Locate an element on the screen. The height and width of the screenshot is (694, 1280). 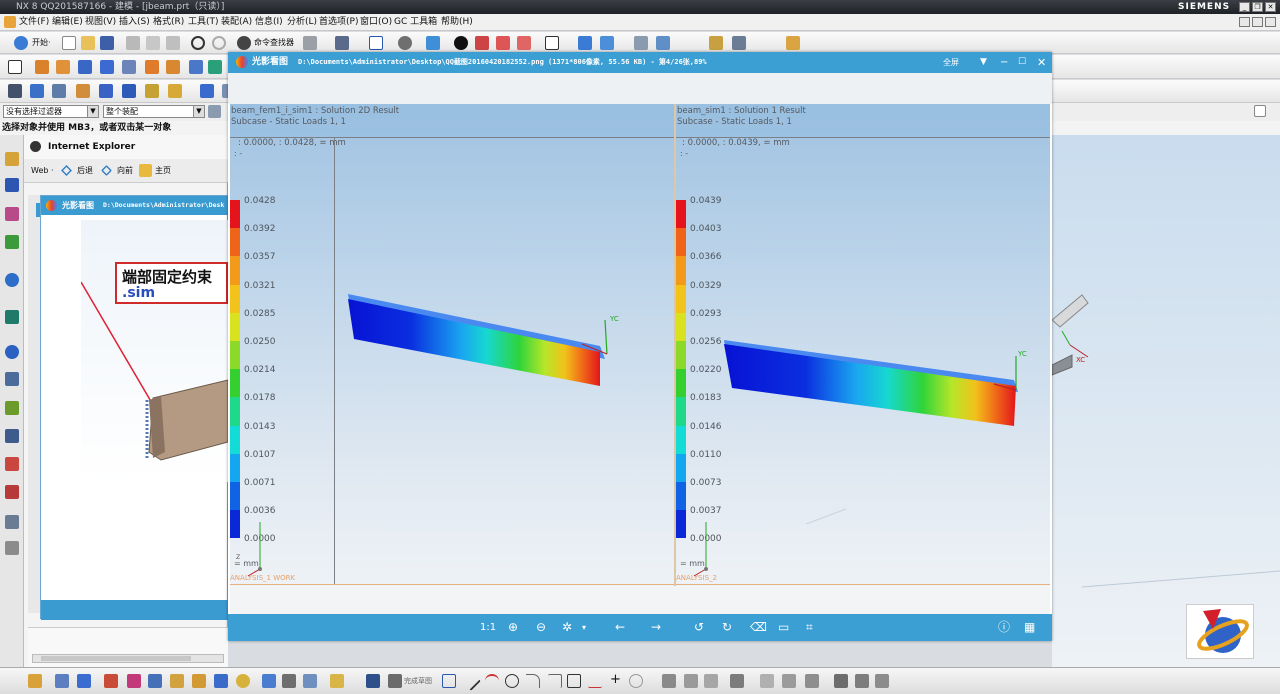
sketch-grid-icon is located at coordinates (395, 681).